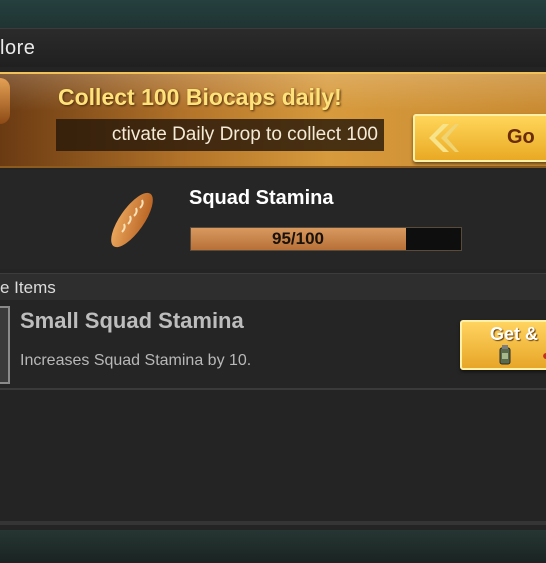  I want to click on panel-title: lore, so click(18, 48).